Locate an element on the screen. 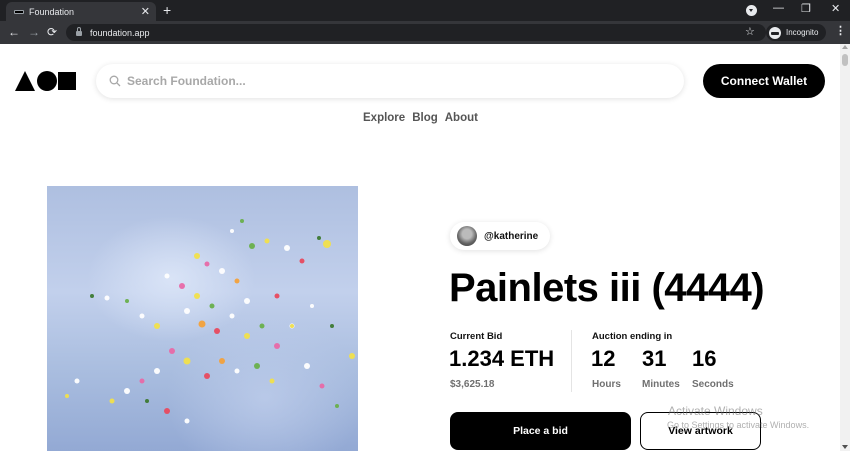 The width and height of the screenshot is (850, 451). scroll-thumb is located at coordinates (845, 60).